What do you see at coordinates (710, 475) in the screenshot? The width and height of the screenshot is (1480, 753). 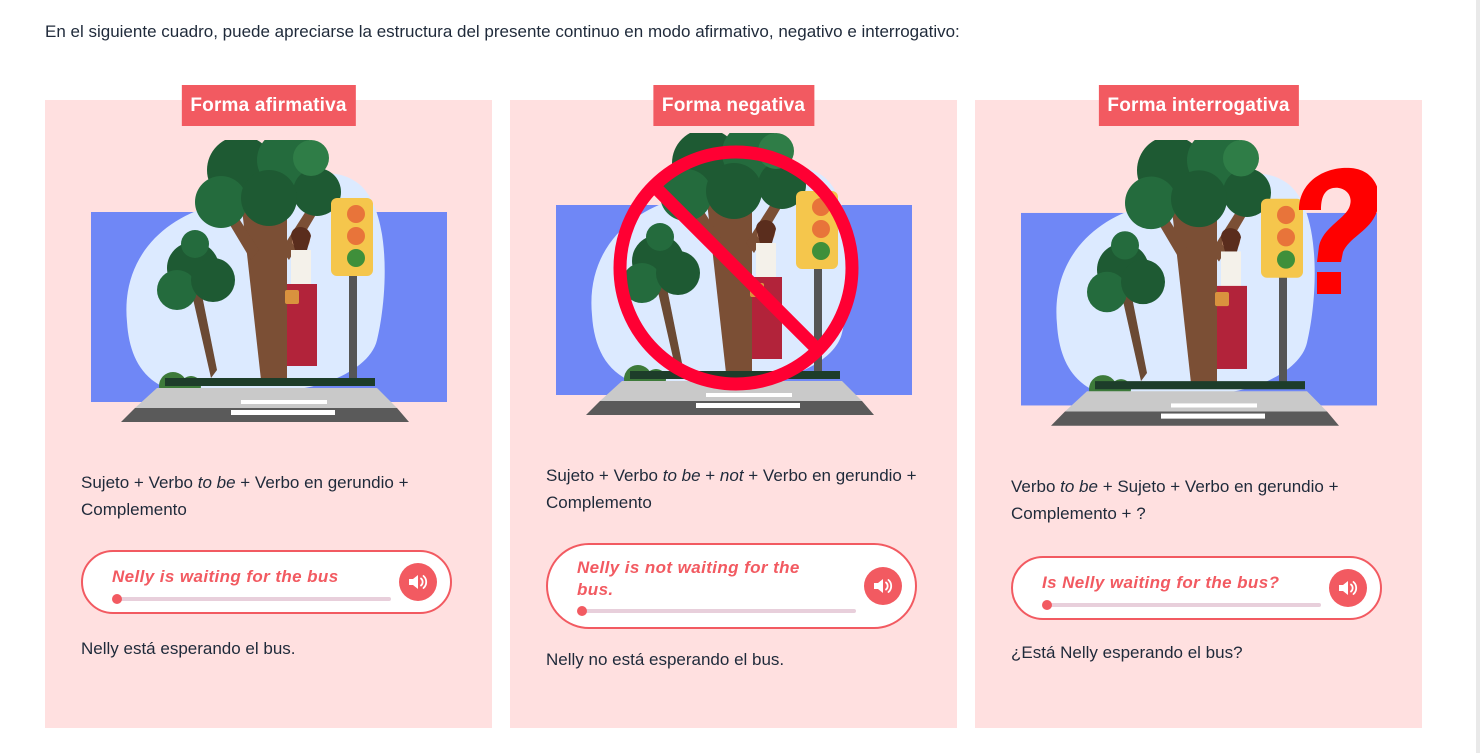 I see `formula-text: +` at bounding box center [710, 475].